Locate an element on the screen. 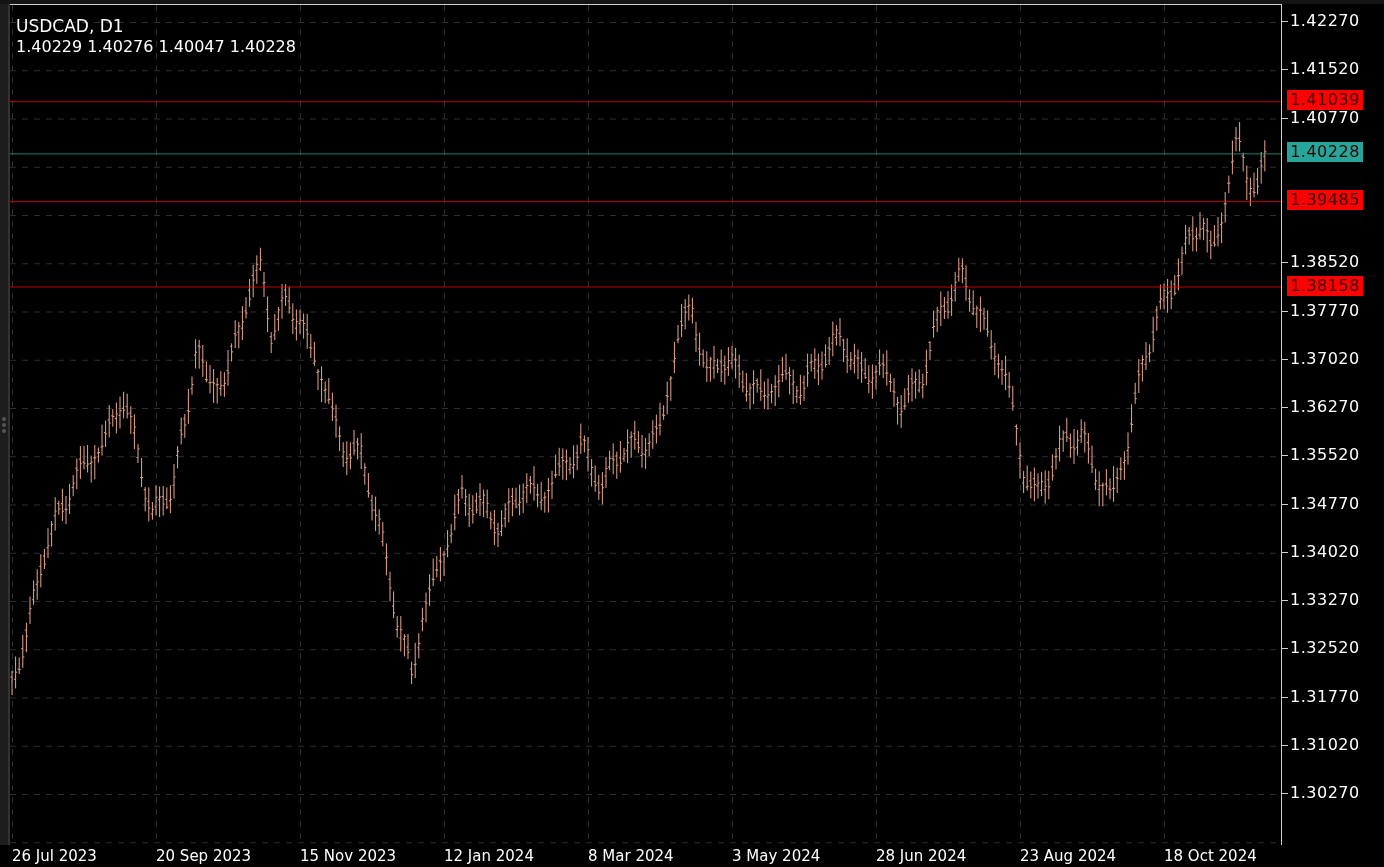 The image size is (1384, 867). time-axis-label: 26 Jul 2023 is located at coordinates (54, 856).